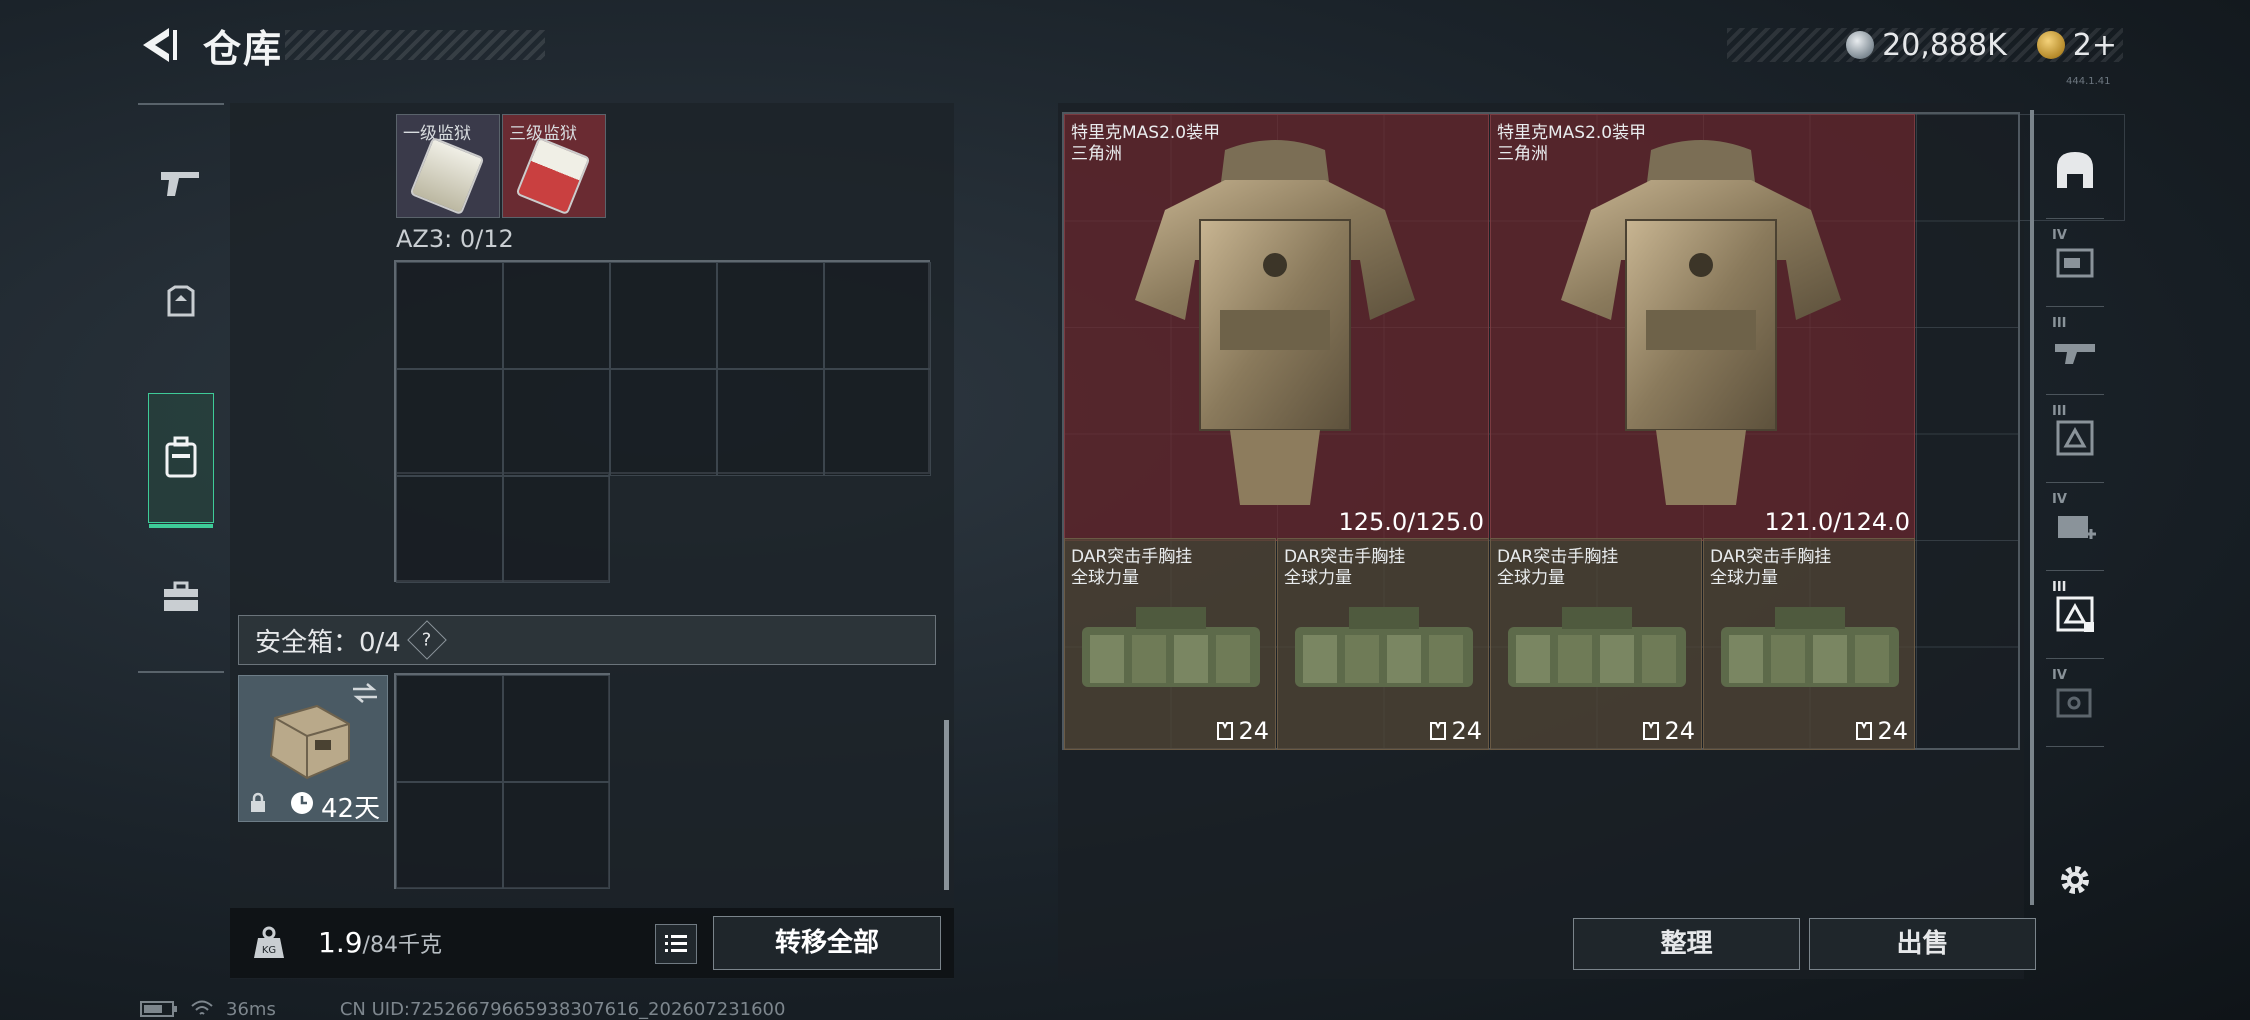 The height and width of the screenshot is (1020, 2250). I want to click on coin-icon, so click(1860, 45).